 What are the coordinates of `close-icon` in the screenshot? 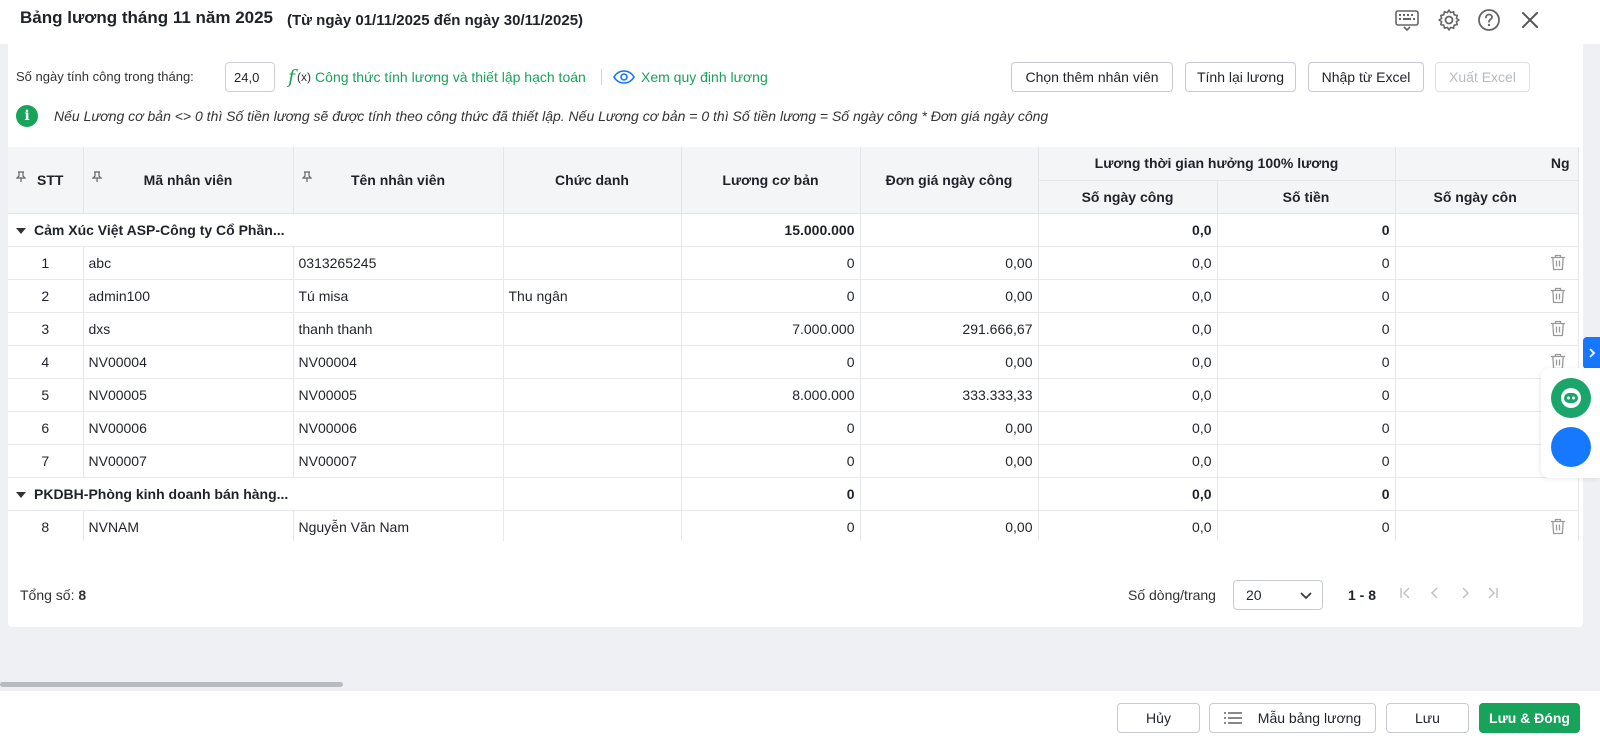 It's located at (1530, 20).